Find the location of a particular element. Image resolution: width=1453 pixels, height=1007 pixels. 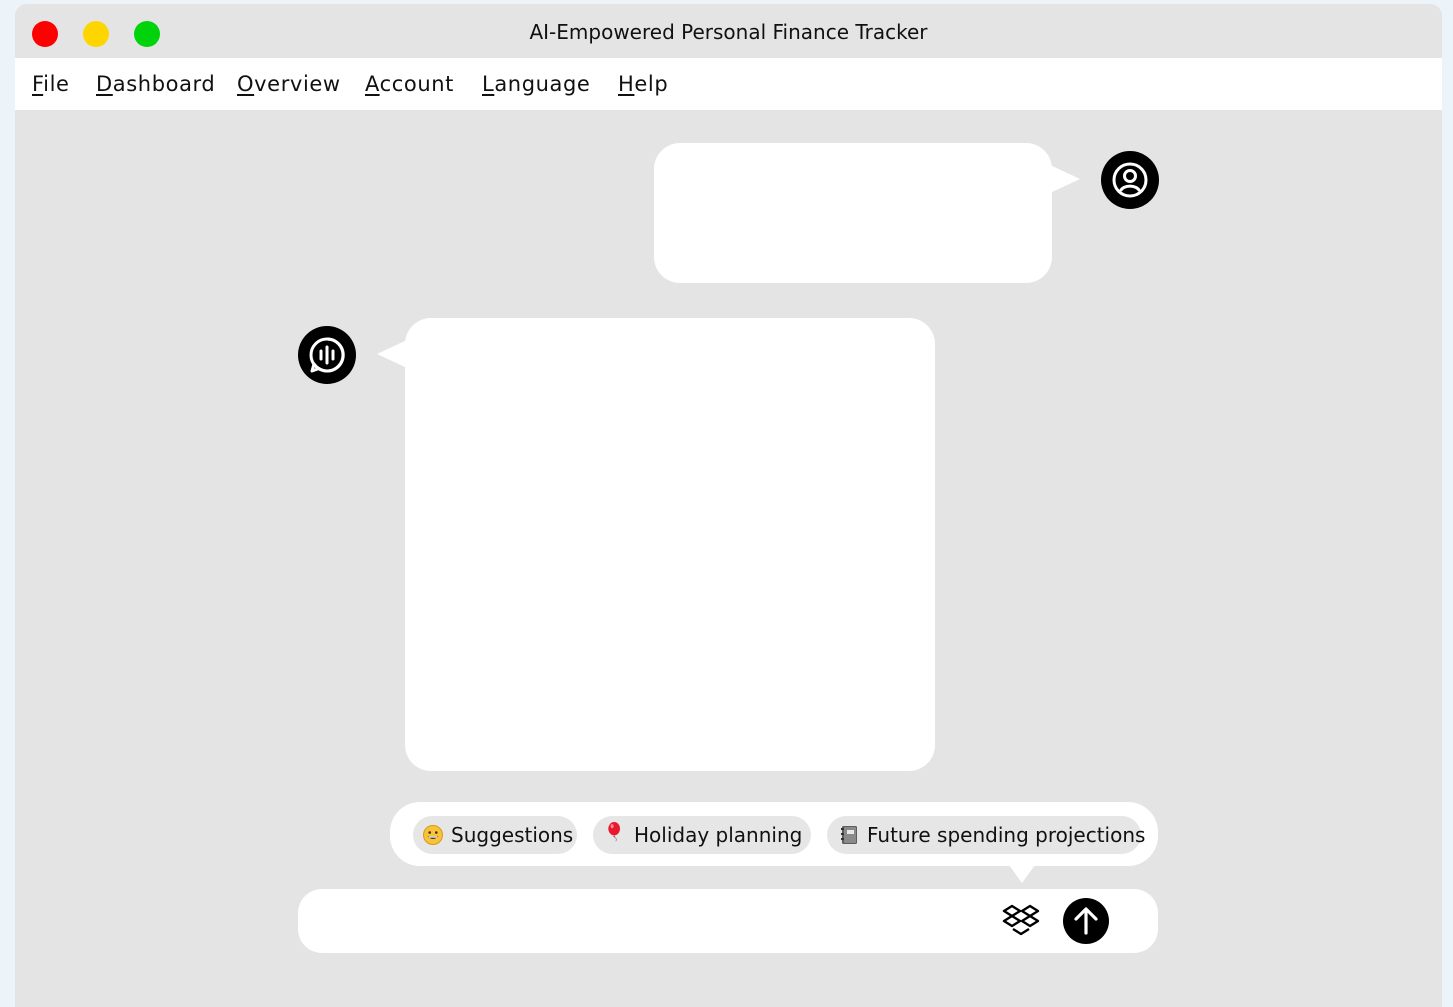

dropbox-icon is located at coordinates (1021, 920).